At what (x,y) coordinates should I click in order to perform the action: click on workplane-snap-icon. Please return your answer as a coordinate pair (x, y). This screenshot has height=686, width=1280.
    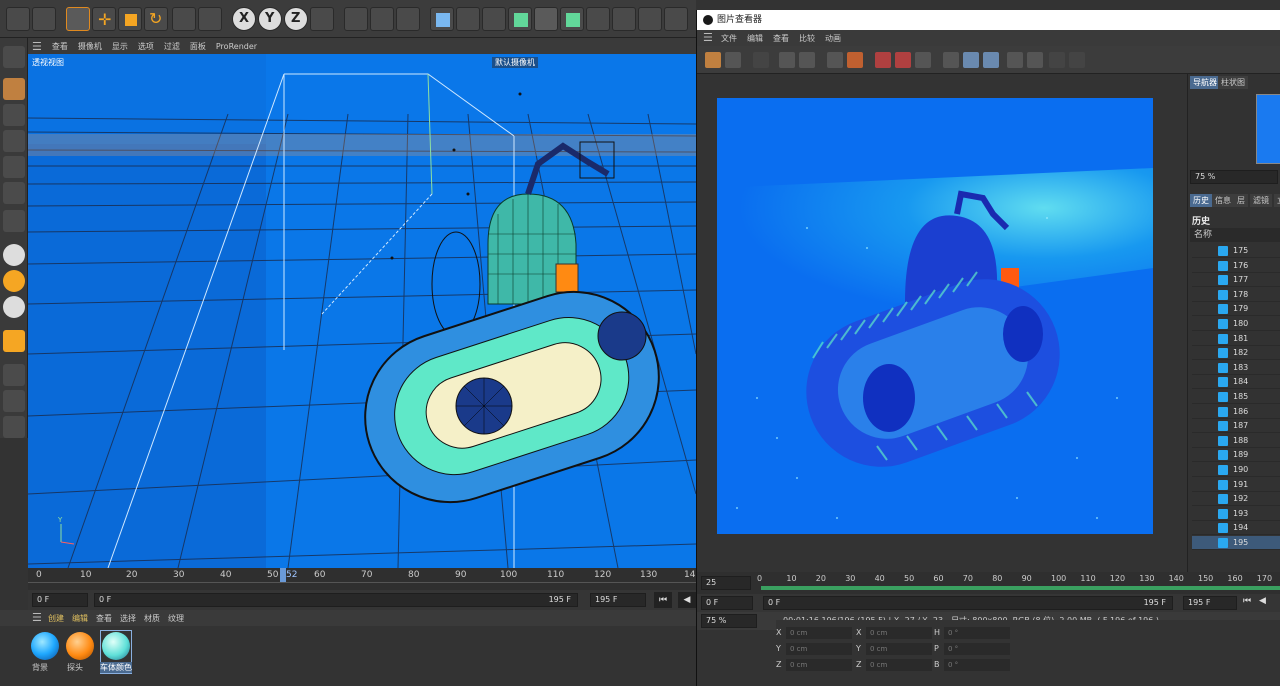
    Looking at the image, I should click on (14, 307).